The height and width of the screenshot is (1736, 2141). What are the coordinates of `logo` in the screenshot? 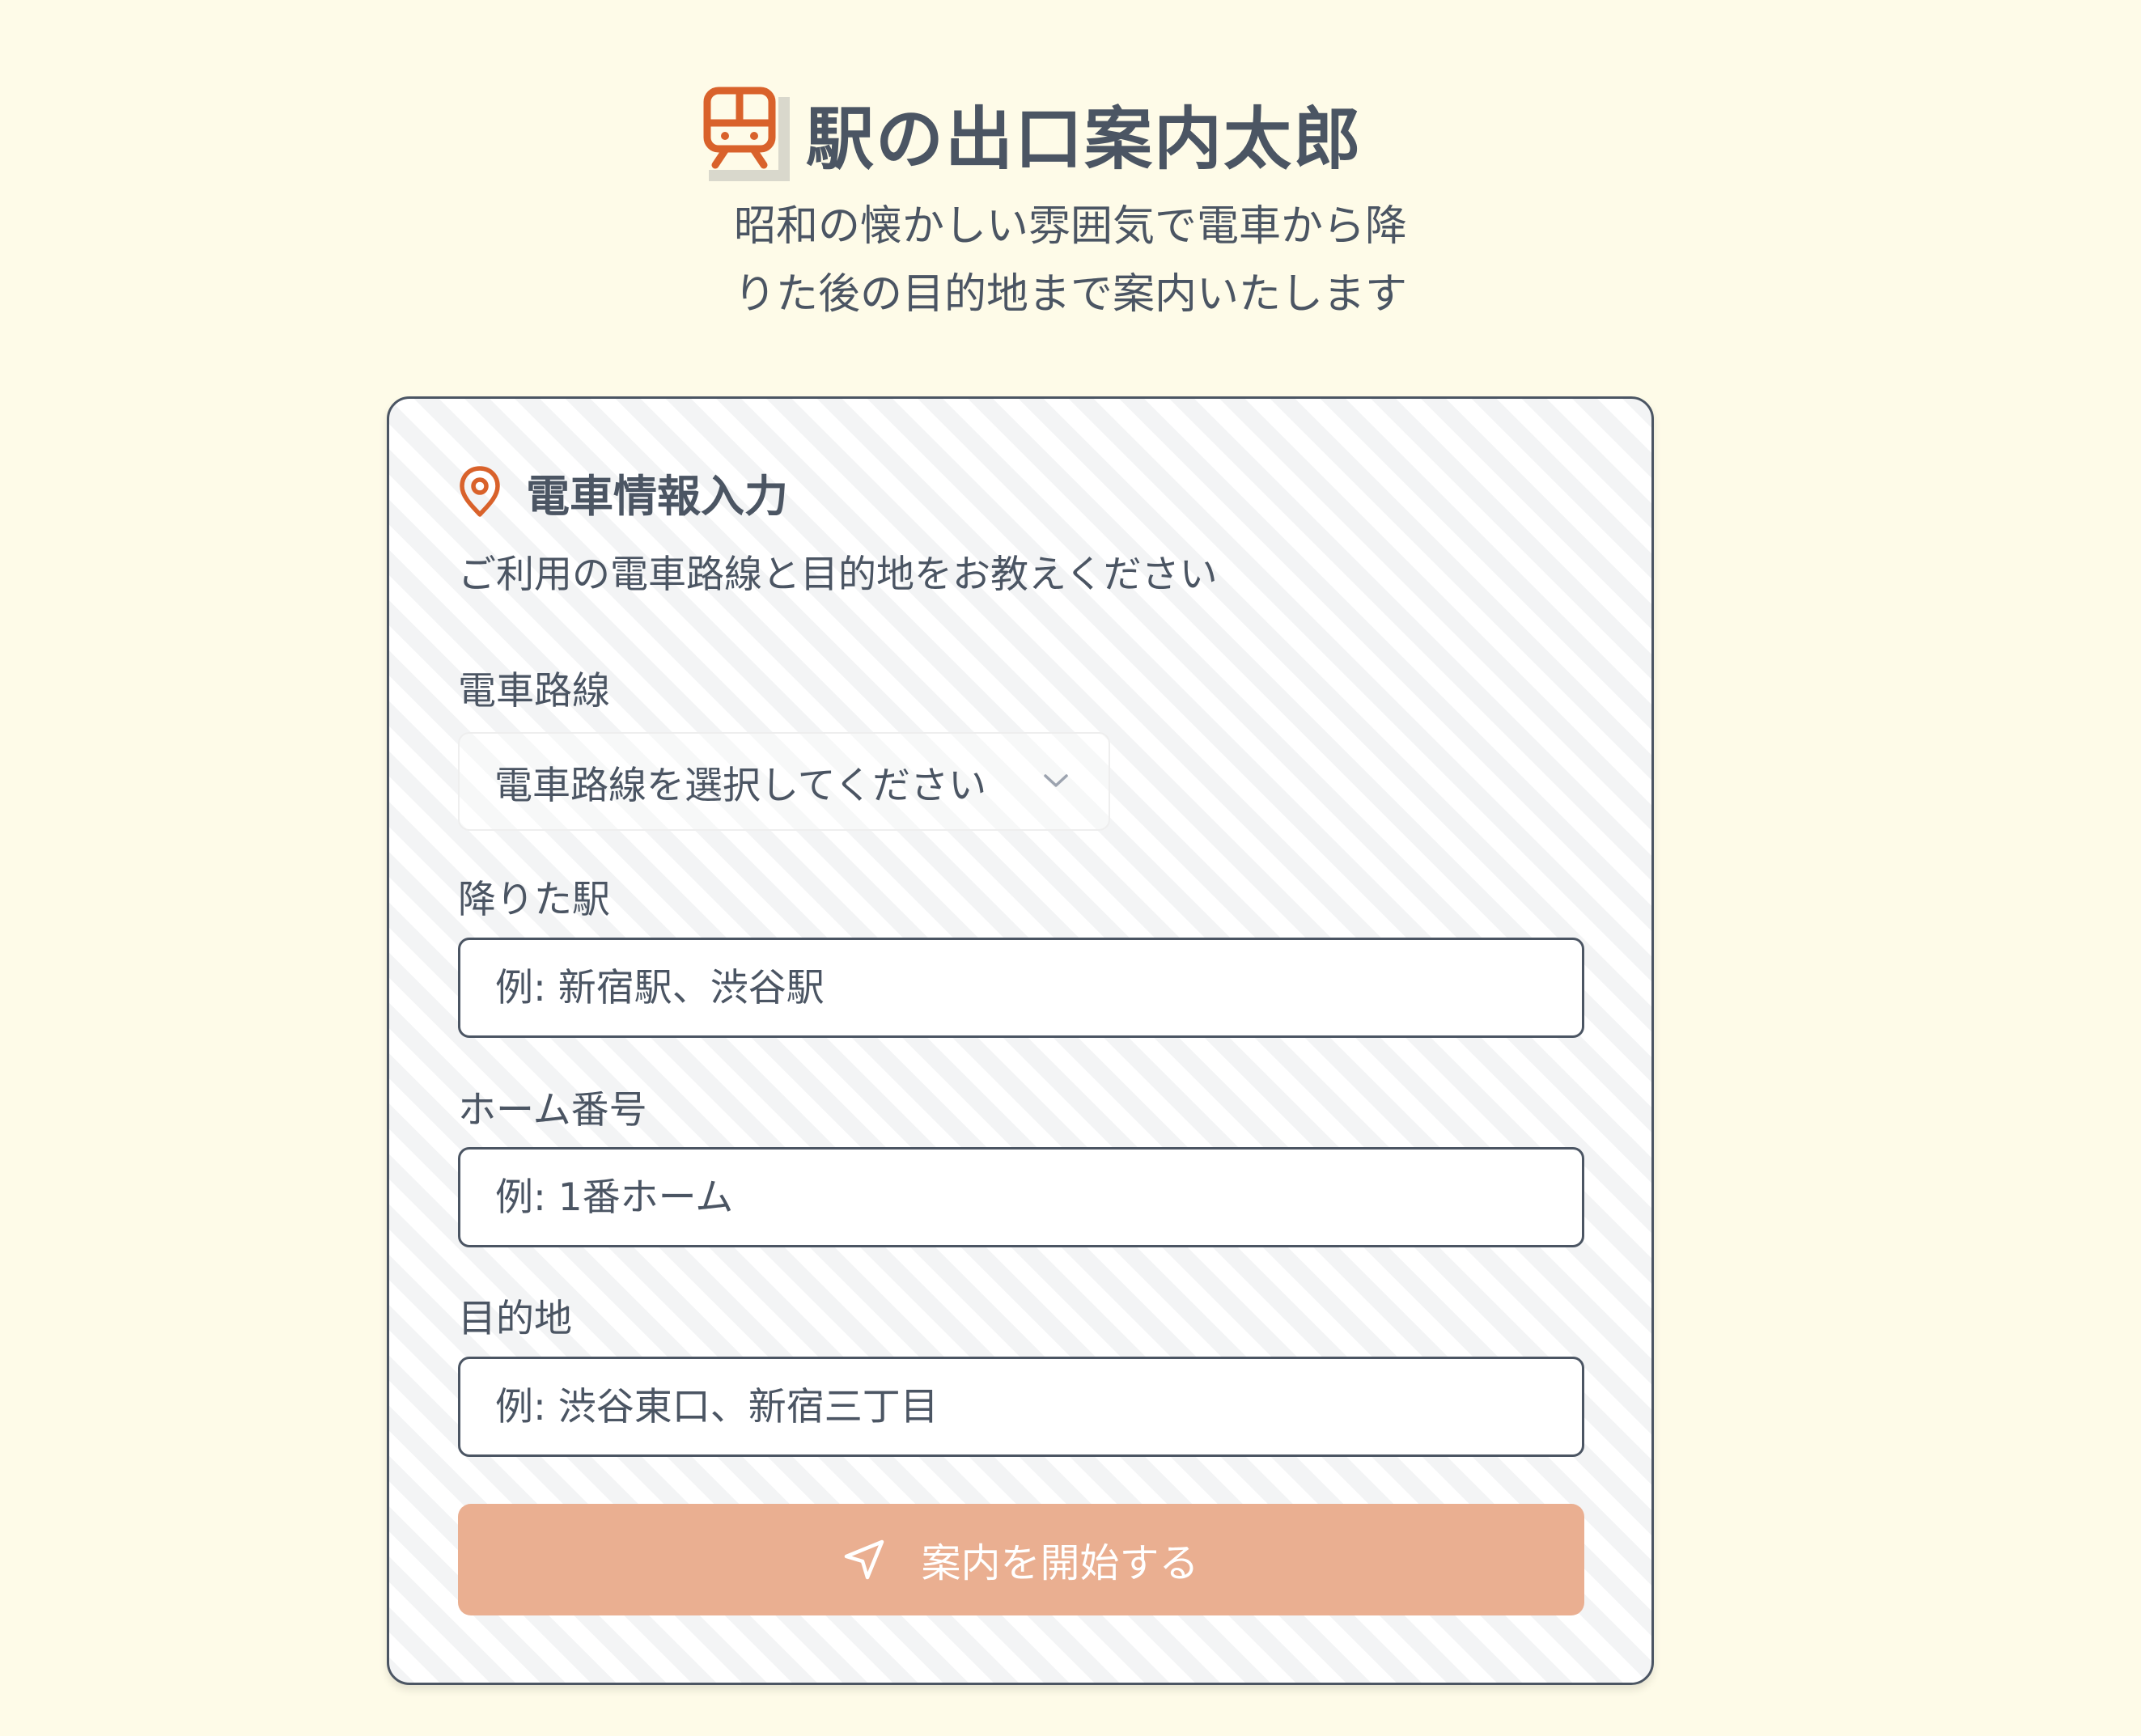 It's located at (746, 133).